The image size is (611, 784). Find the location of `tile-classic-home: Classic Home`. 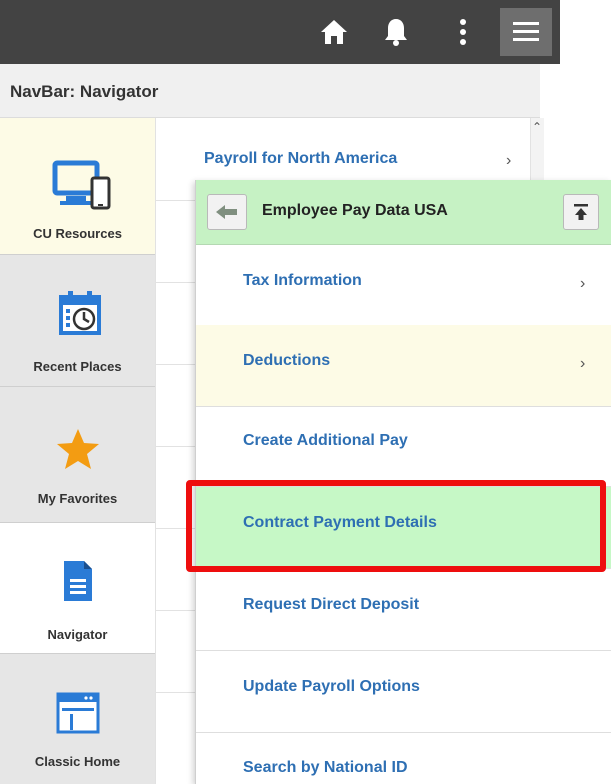

tile-classic-home: Classic Home is located at coordinates (77, 719).